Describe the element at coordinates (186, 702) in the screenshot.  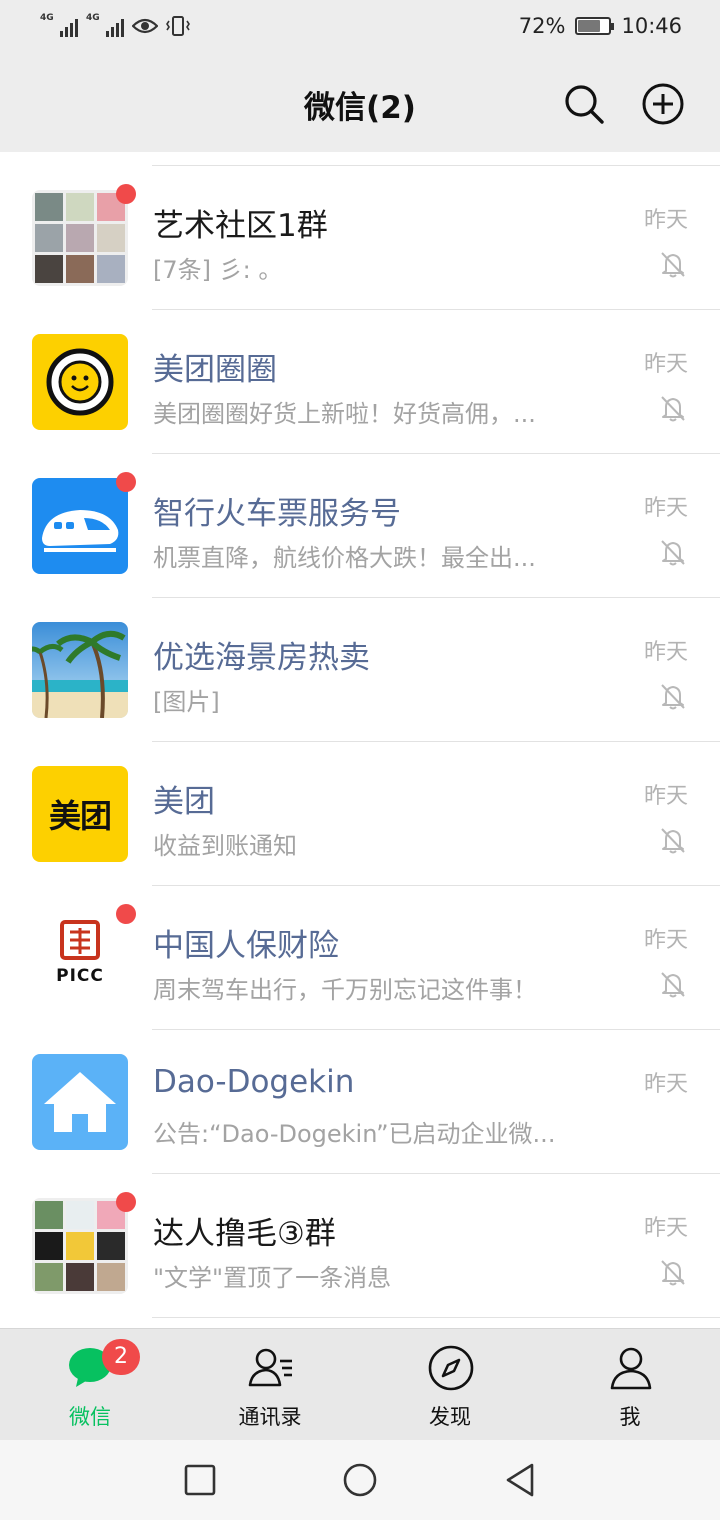
I see `chat-preview: [图片]` at that location.